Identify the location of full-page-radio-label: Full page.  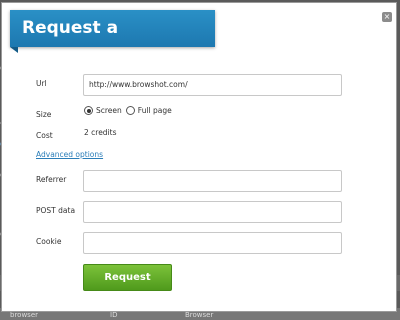
(155, 110).